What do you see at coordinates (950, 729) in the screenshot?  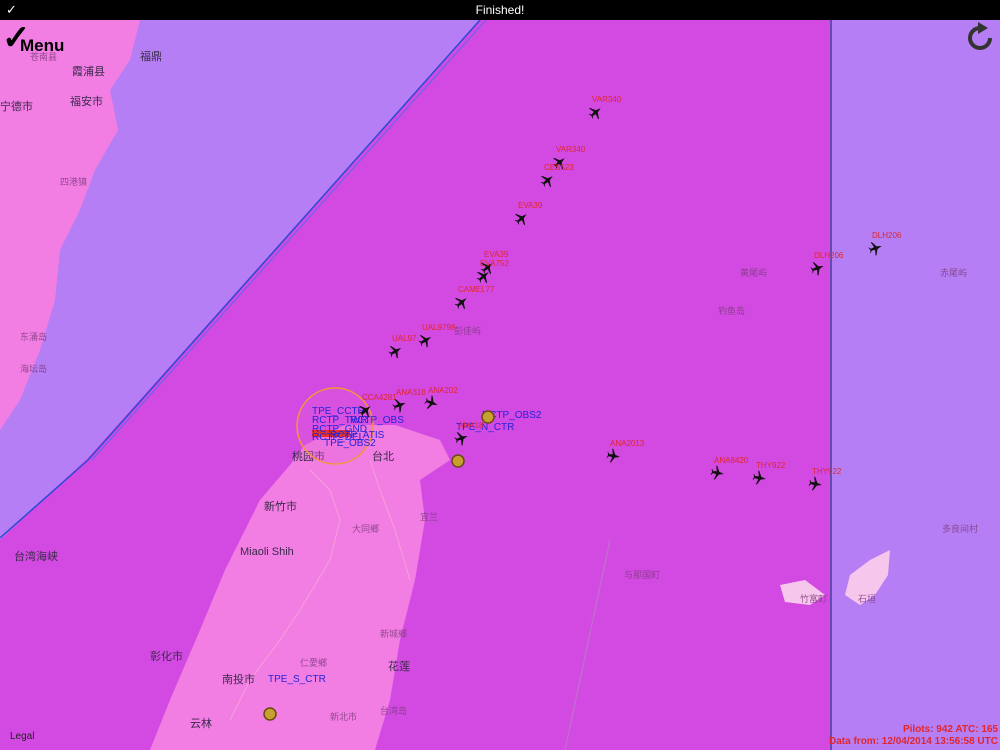 I see `pilots-atc-count: Pilots: 942 ATC: 165` at bounding box center [950, 729].